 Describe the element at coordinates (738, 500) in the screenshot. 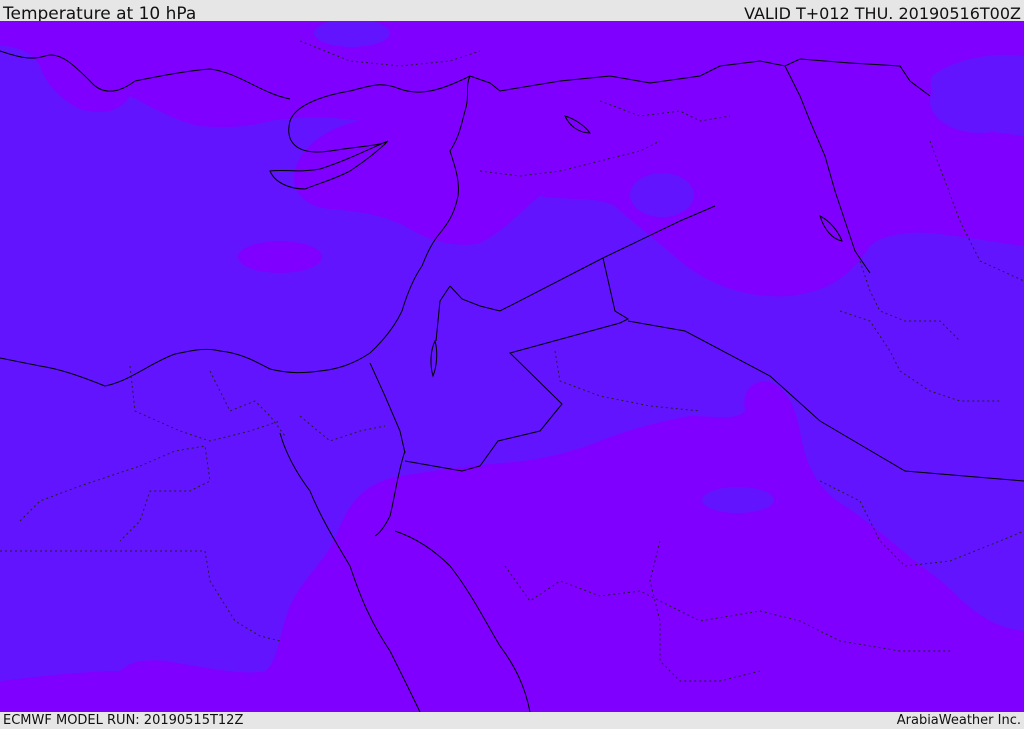

I see `cool-patch-arabia` at that location.